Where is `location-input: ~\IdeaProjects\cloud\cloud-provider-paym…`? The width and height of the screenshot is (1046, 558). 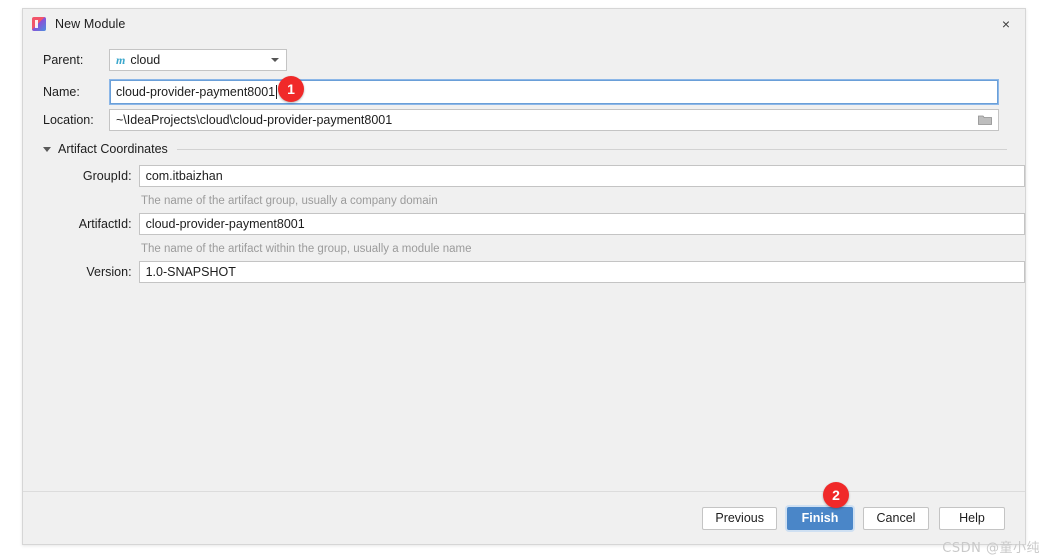
location-input: ~\IdeaProjects\cloud\cloud-provider-paym… is located at coordinates (554, 120).